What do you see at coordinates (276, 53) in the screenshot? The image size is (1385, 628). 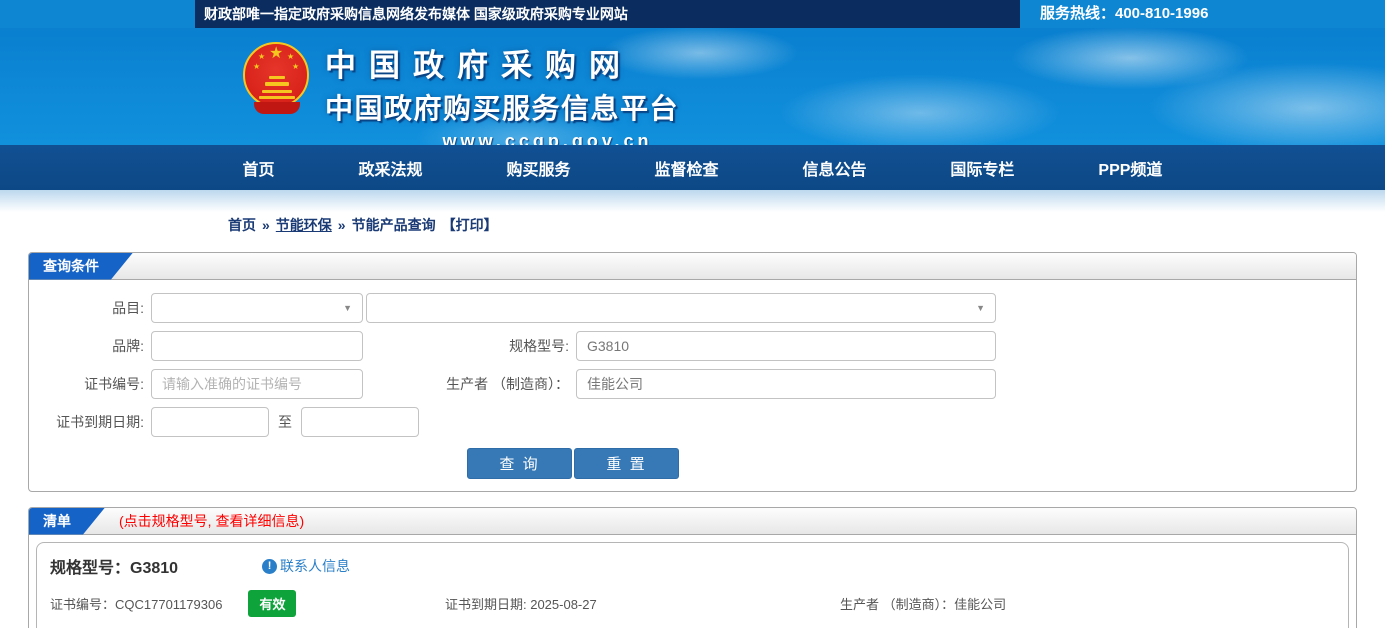 I see `emblem-star-icon: ★` at bounding box center [276, 53].